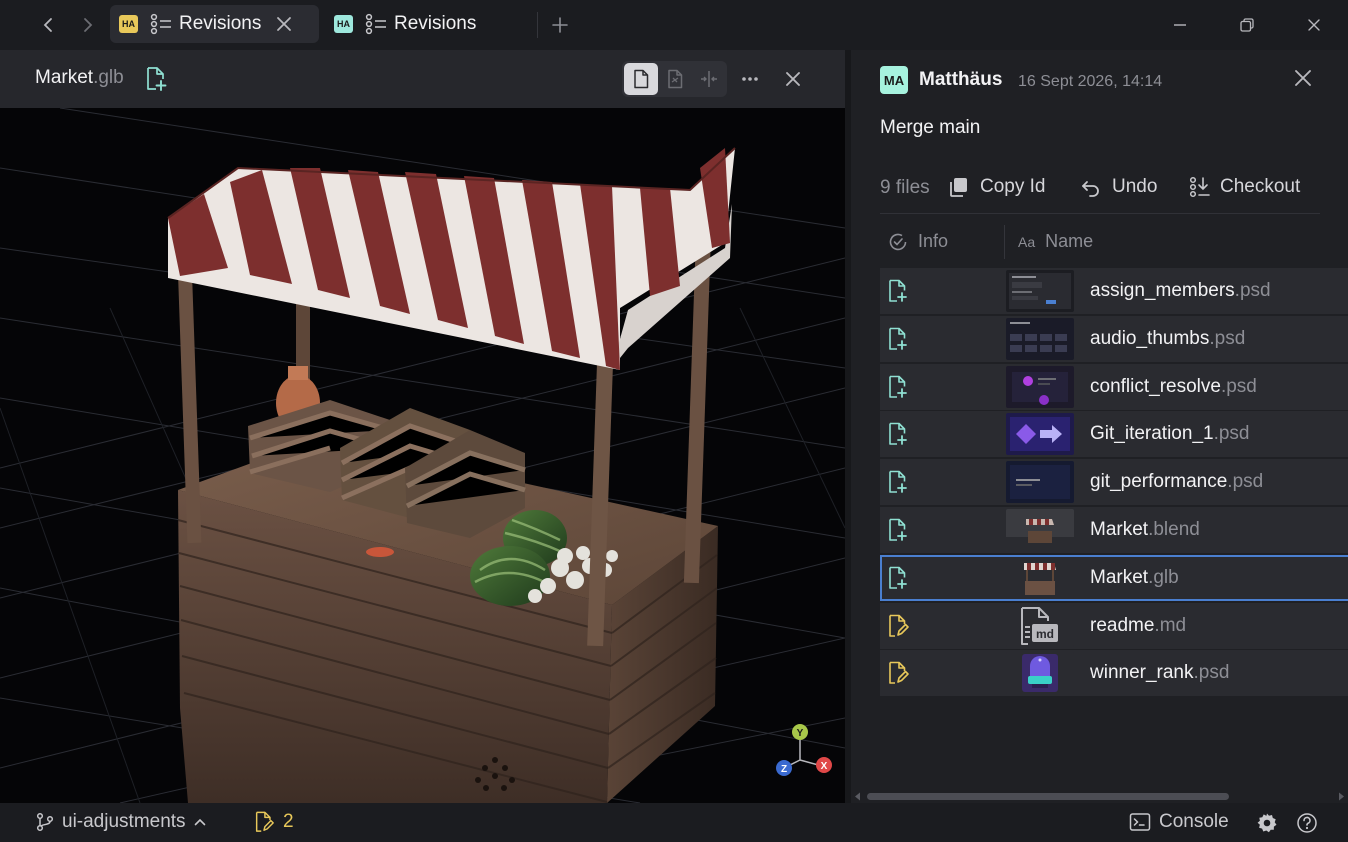  I want to click on file-base-name: assign_members, so click(1162, 290).